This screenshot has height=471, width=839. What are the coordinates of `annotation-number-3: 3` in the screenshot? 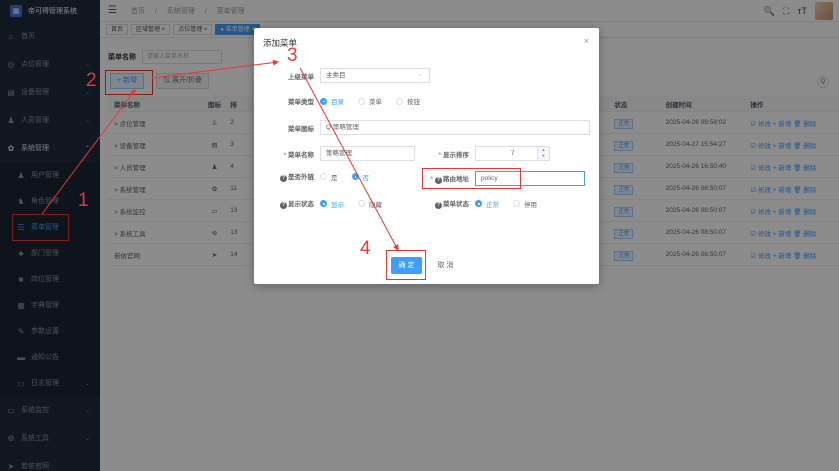 It's located at (292, 55).